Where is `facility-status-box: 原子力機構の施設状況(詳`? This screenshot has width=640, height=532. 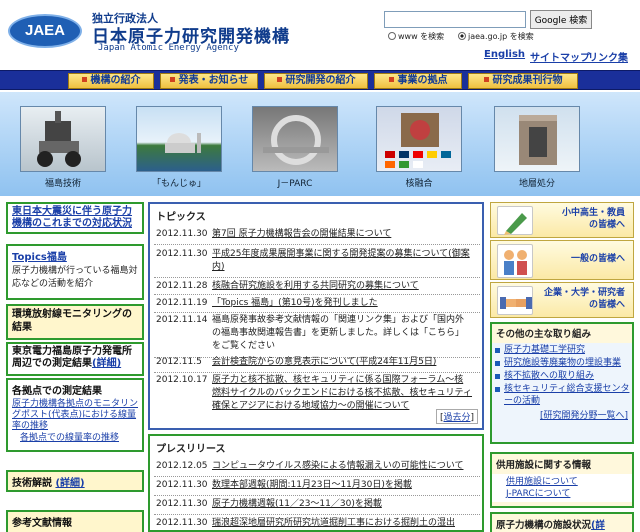
facility-status-box: 原子力機構の施設状況(詳 is located at coordinates (562, 522).